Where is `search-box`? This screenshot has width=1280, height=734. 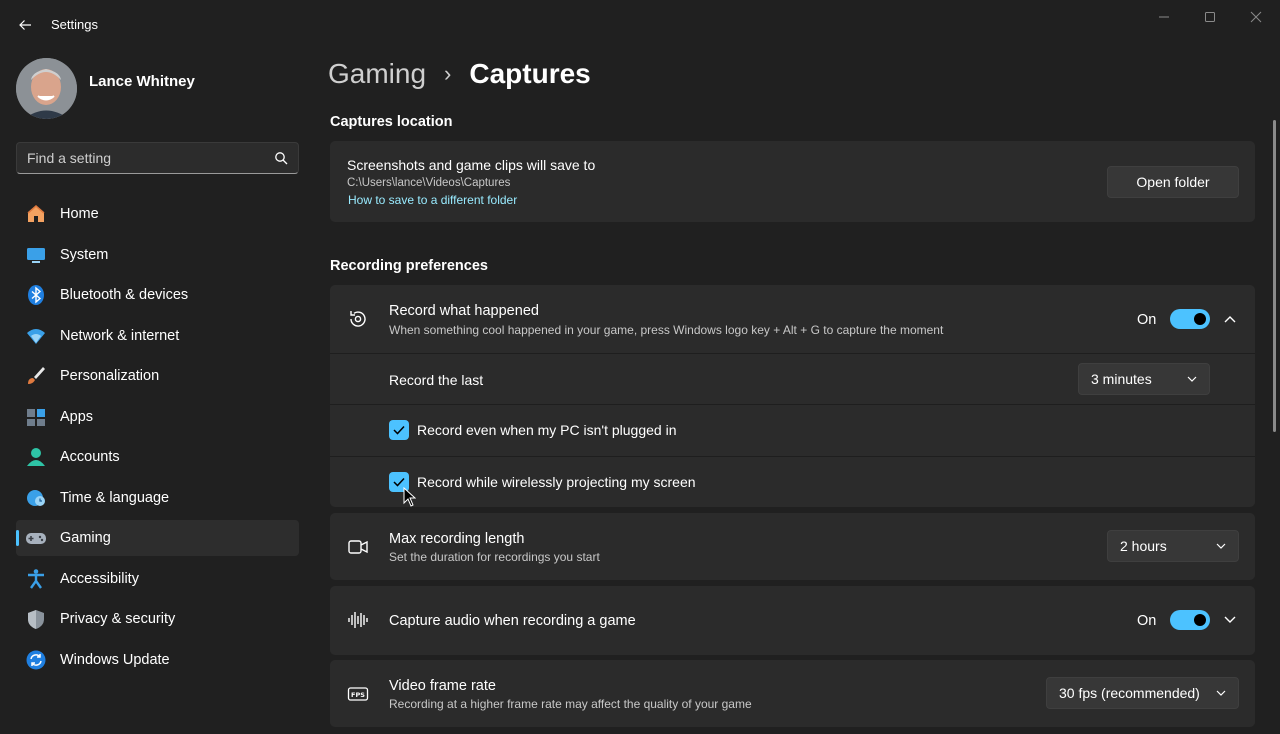 search-box is located at coordinates (157, 158).